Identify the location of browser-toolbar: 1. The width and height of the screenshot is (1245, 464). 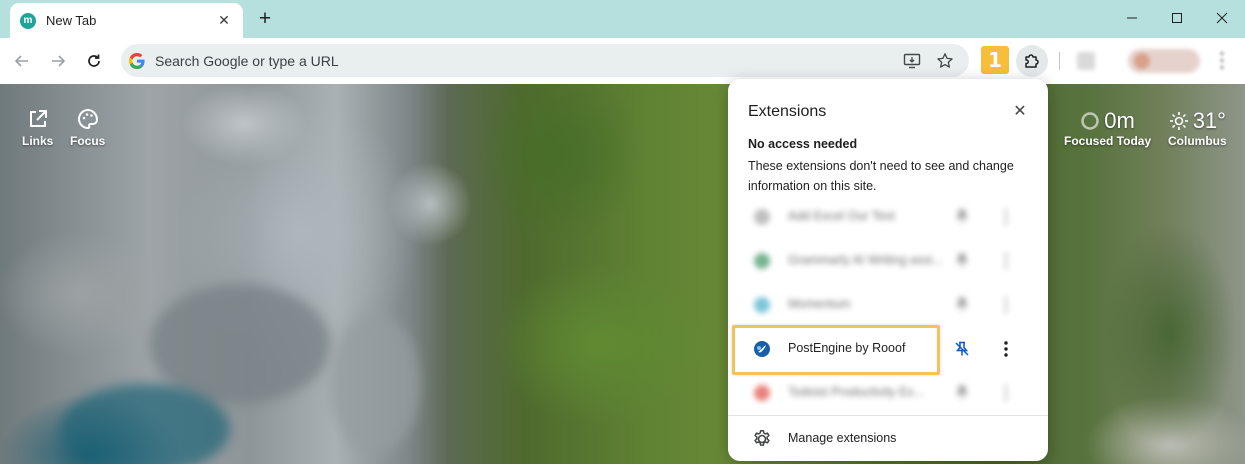
(622, 61).